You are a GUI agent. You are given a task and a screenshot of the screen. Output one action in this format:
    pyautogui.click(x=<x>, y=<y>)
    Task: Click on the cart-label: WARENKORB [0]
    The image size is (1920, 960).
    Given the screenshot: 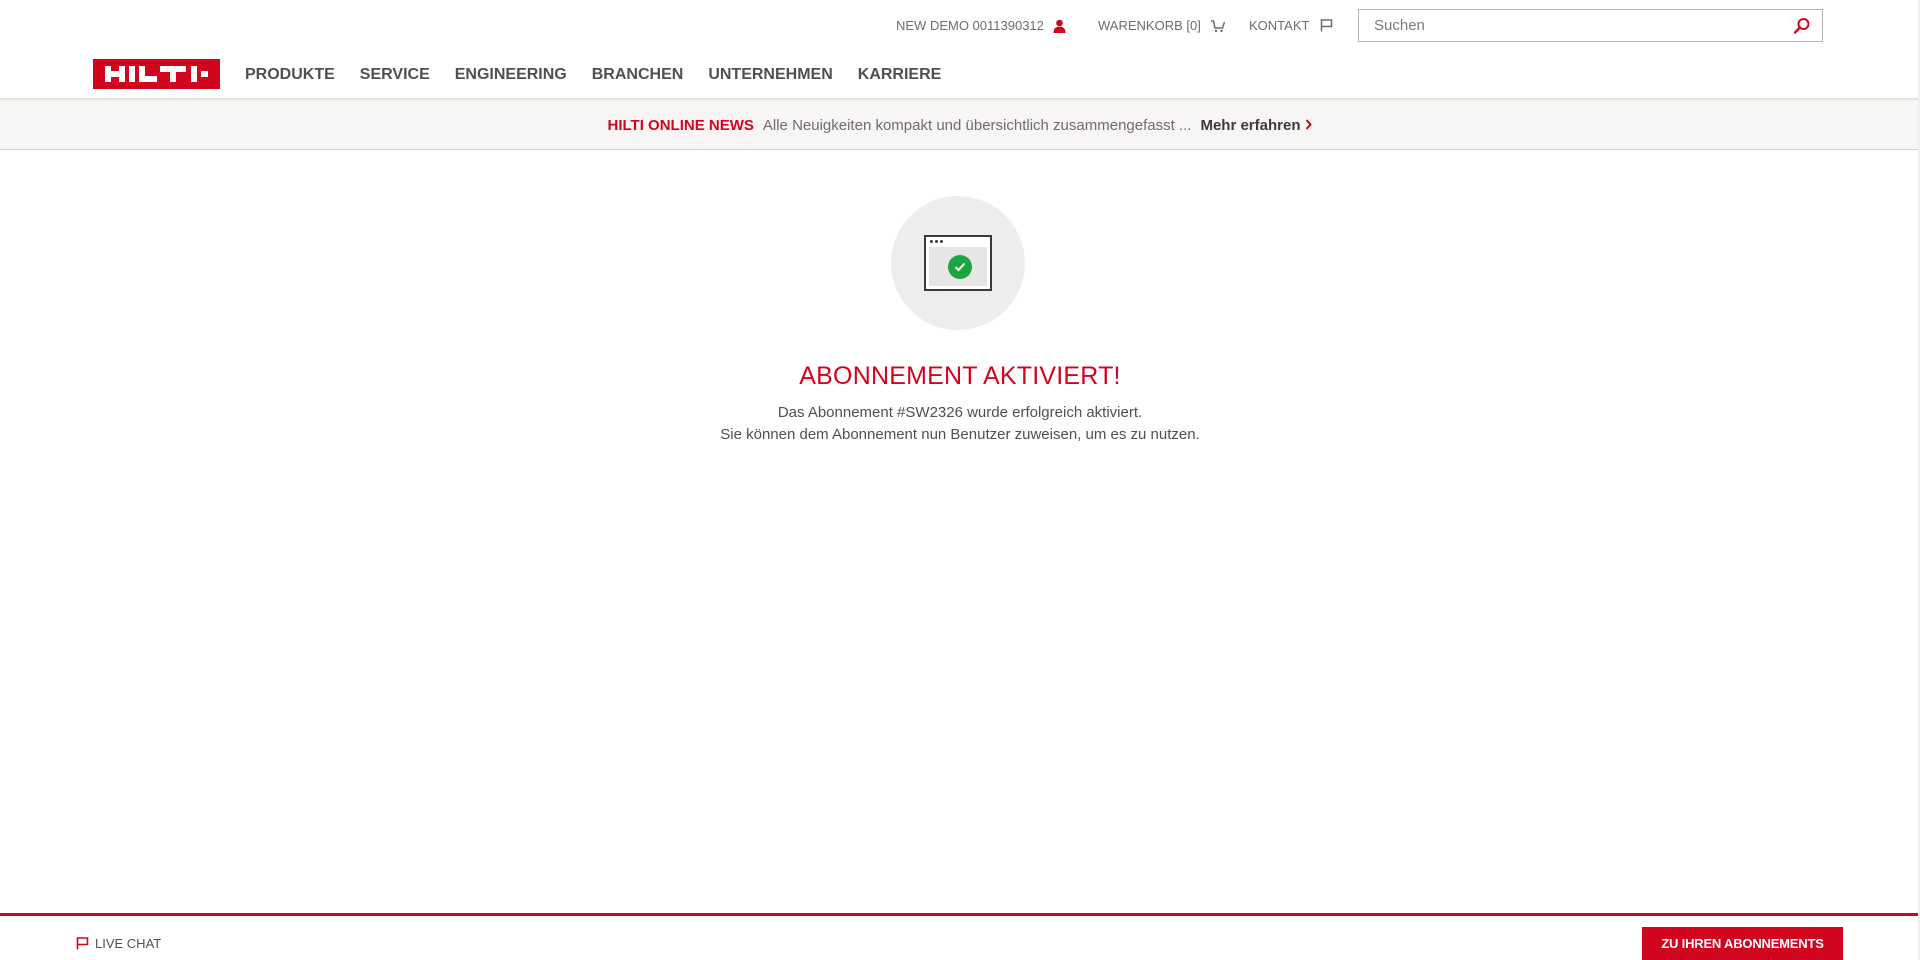 What is the action you would take?
    pyautogui.click(x=1149, y=25)
    